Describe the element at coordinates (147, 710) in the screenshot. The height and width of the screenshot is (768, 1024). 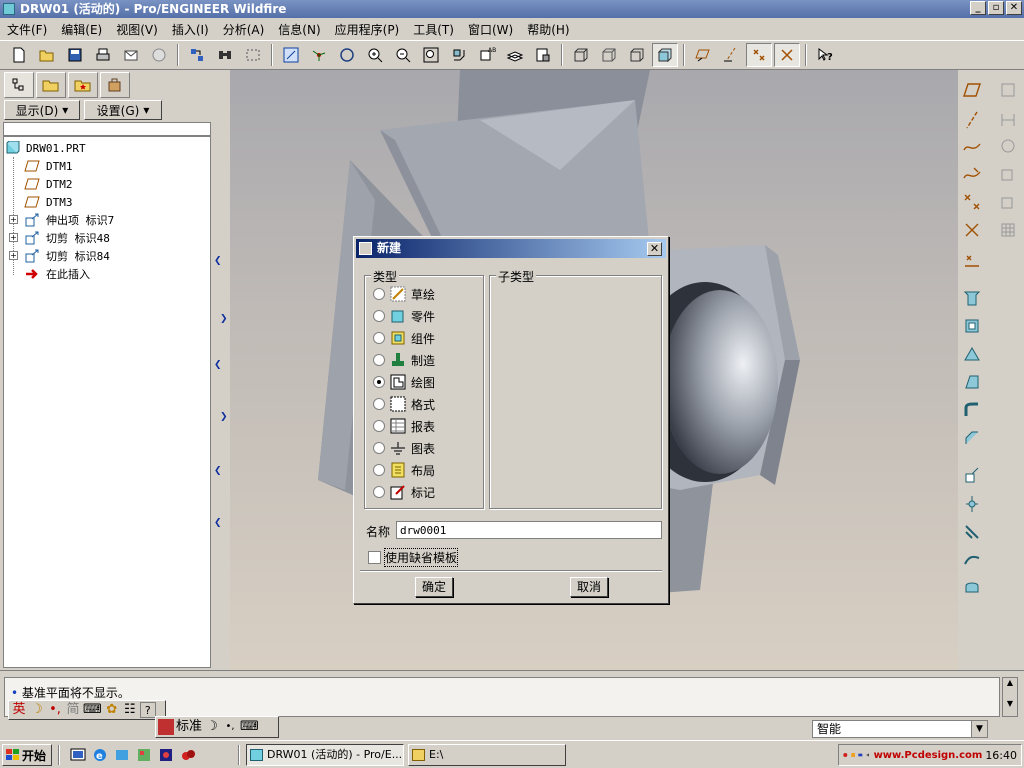
I see `ime-help-icon: ?` at that location.